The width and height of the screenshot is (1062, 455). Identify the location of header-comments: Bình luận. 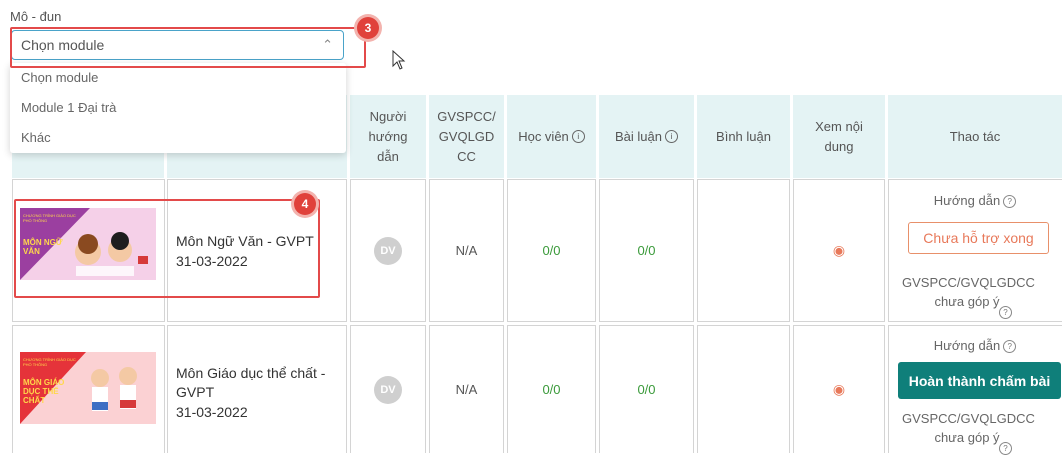
(743, 136).